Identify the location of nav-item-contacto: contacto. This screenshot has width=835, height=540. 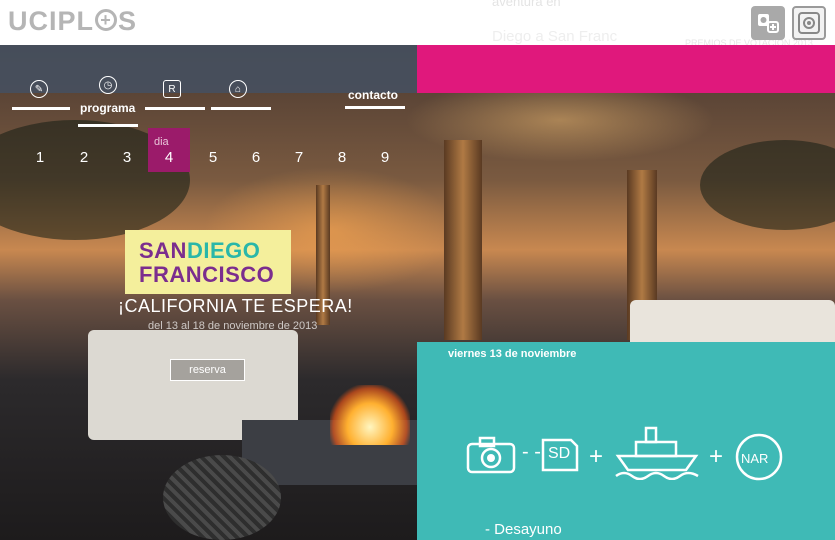
(373, 95).